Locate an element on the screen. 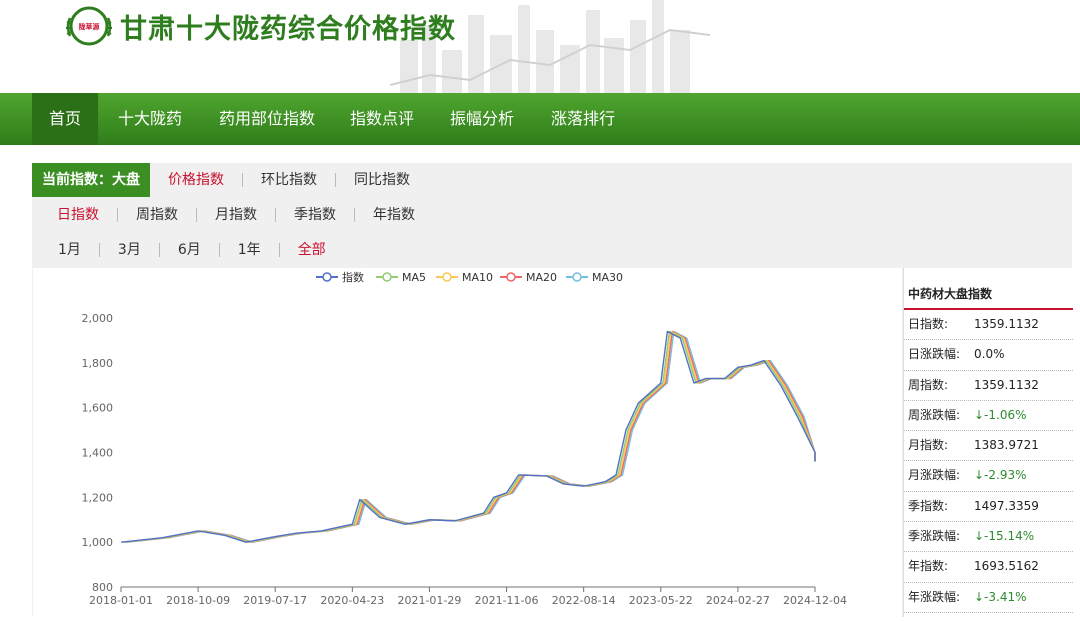 This screenshot has width=1080, height=621. summary-row: 季指数: 1497.3359 is located at coordinates (988, 507).